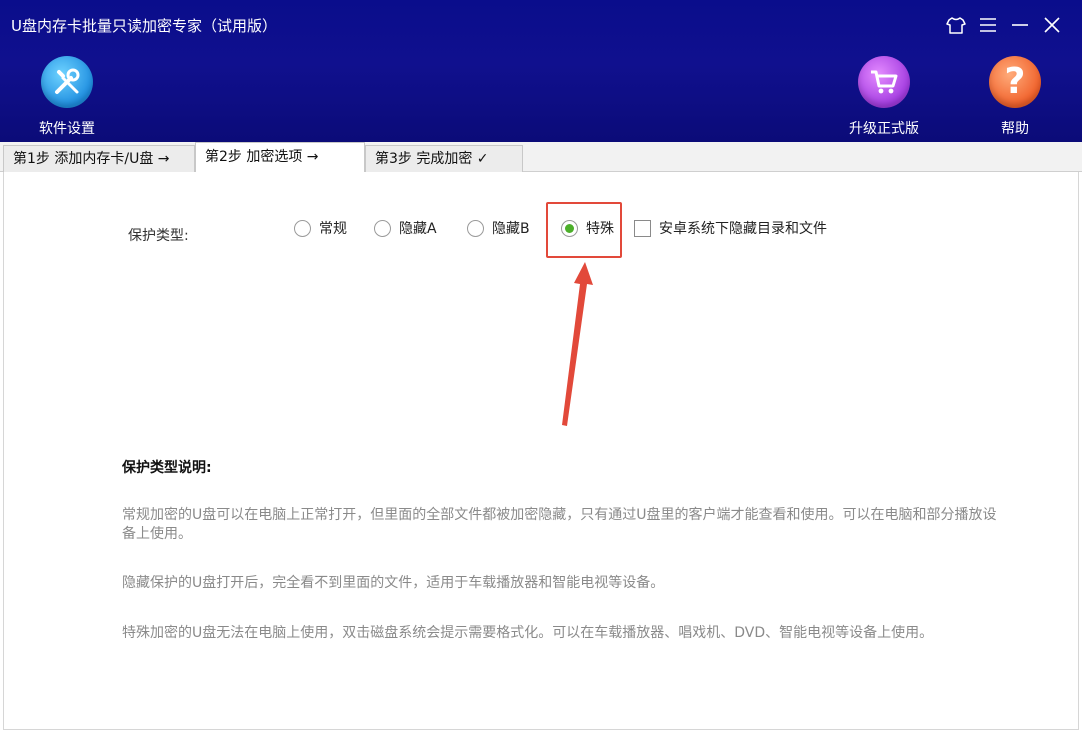 This screenshot has height=733, width=1082. Describe the element at coordinates (393, 583) in the screenshot. I see `description-hidden: 隐藏保护的U盘打开后，完全看不到里面的文件，适用于车载播放器和智能电视等设备。` at that location.